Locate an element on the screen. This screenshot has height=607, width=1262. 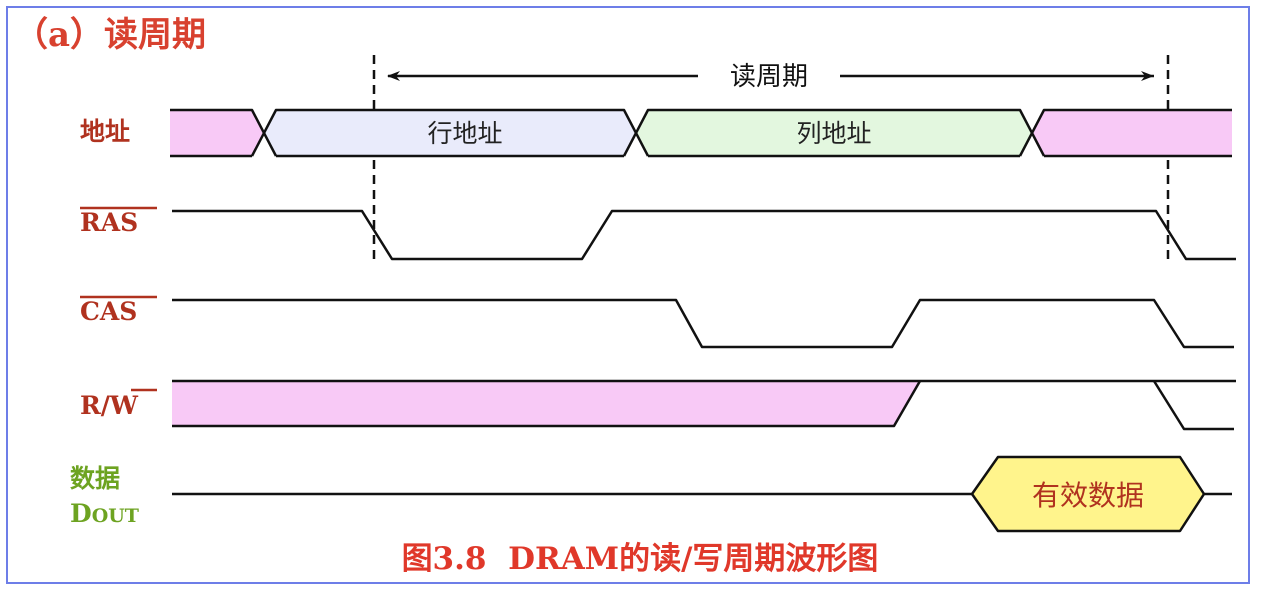
dout-label-sub: OUT is located at coordinates (115, 516).